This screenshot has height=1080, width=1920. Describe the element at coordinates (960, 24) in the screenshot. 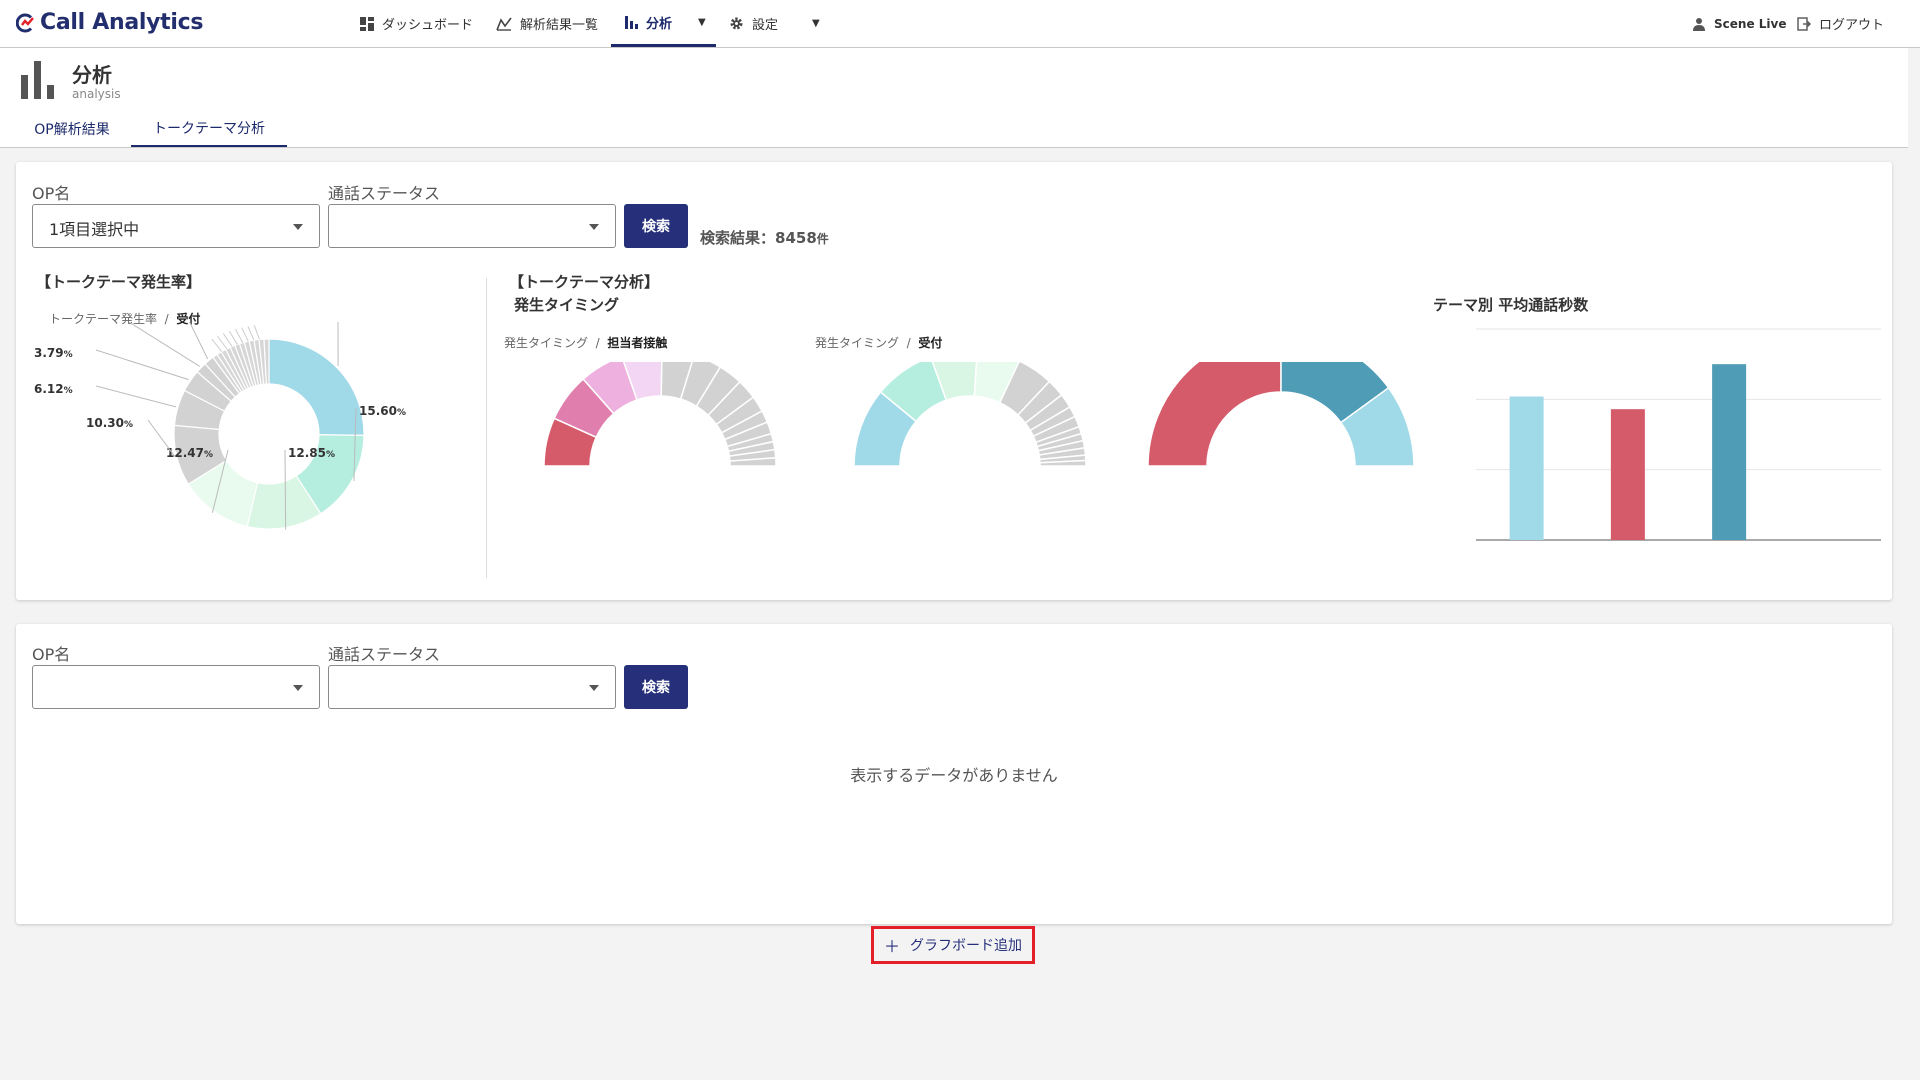

I see `top-navbar: Call Analytics ダッシュボード 解析結果一覧 分析 ▼ 設定 ▼` at that location.